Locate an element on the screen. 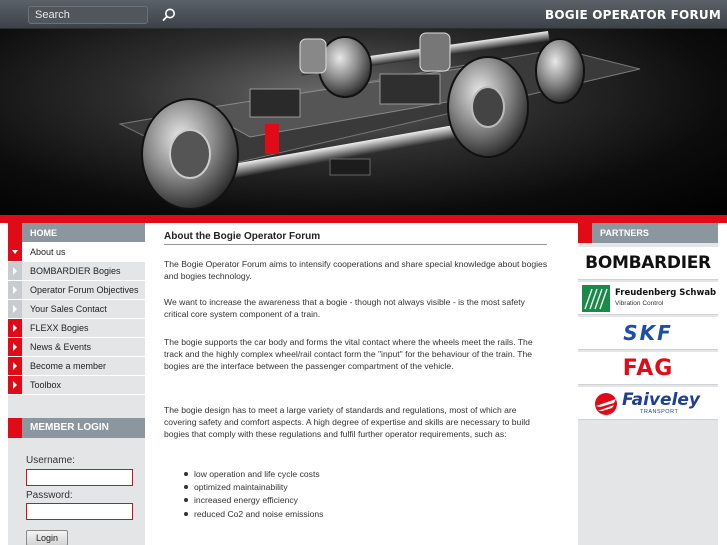  list-item: optimized maintainability is located at coordinates (253, 487).